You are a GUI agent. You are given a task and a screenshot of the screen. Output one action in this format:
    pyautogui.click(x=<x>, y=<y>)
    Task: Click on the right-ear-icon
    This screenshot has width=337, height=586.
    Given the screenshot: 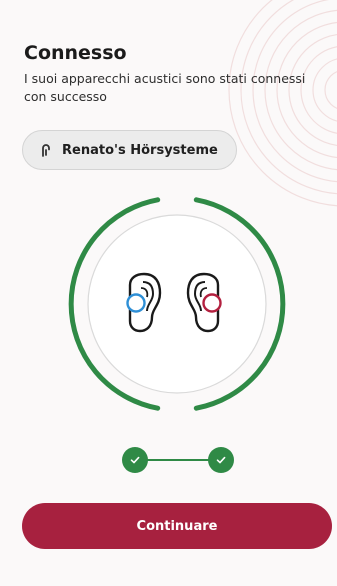 What is the action you would take?
    pyautogui.click(x=204, y=302)
    